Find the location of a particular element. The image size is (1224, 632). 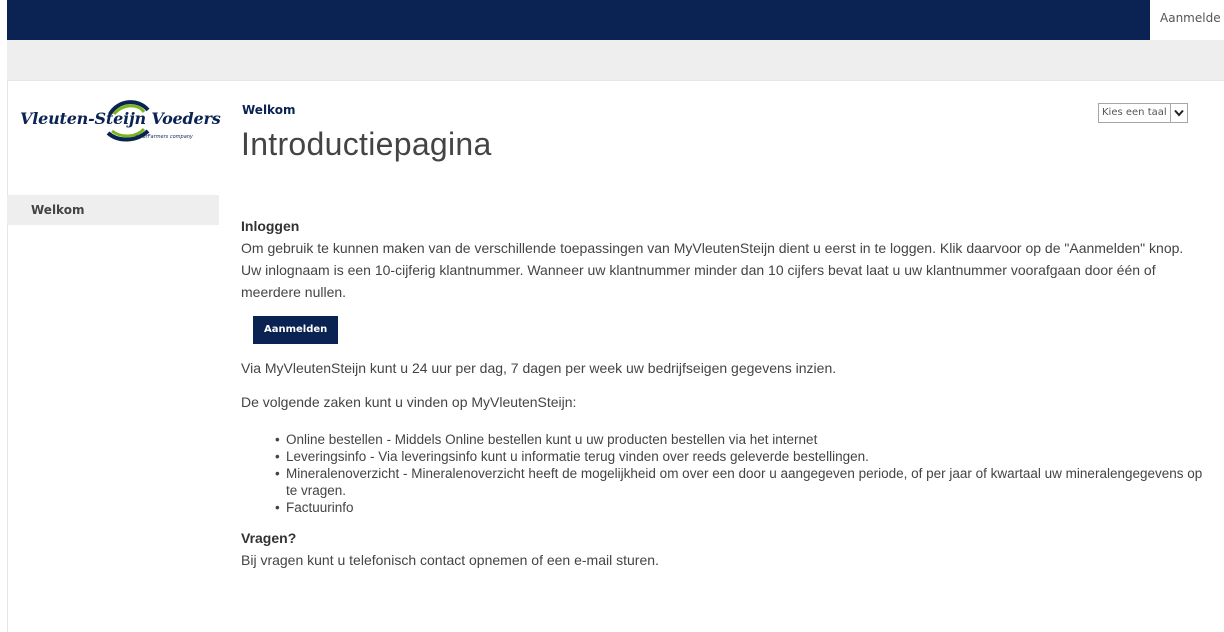

list-item: Factuurinfo is located at coordinates (741, 507).